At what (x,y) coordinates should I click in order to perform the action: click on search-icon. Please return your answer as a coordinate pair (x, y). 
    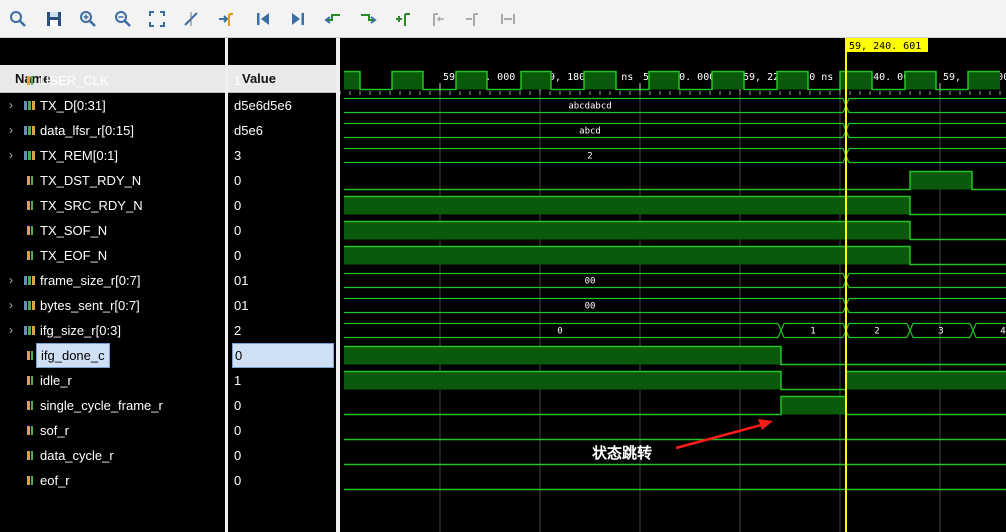
    Looking at the image, I should click on (18, 19).